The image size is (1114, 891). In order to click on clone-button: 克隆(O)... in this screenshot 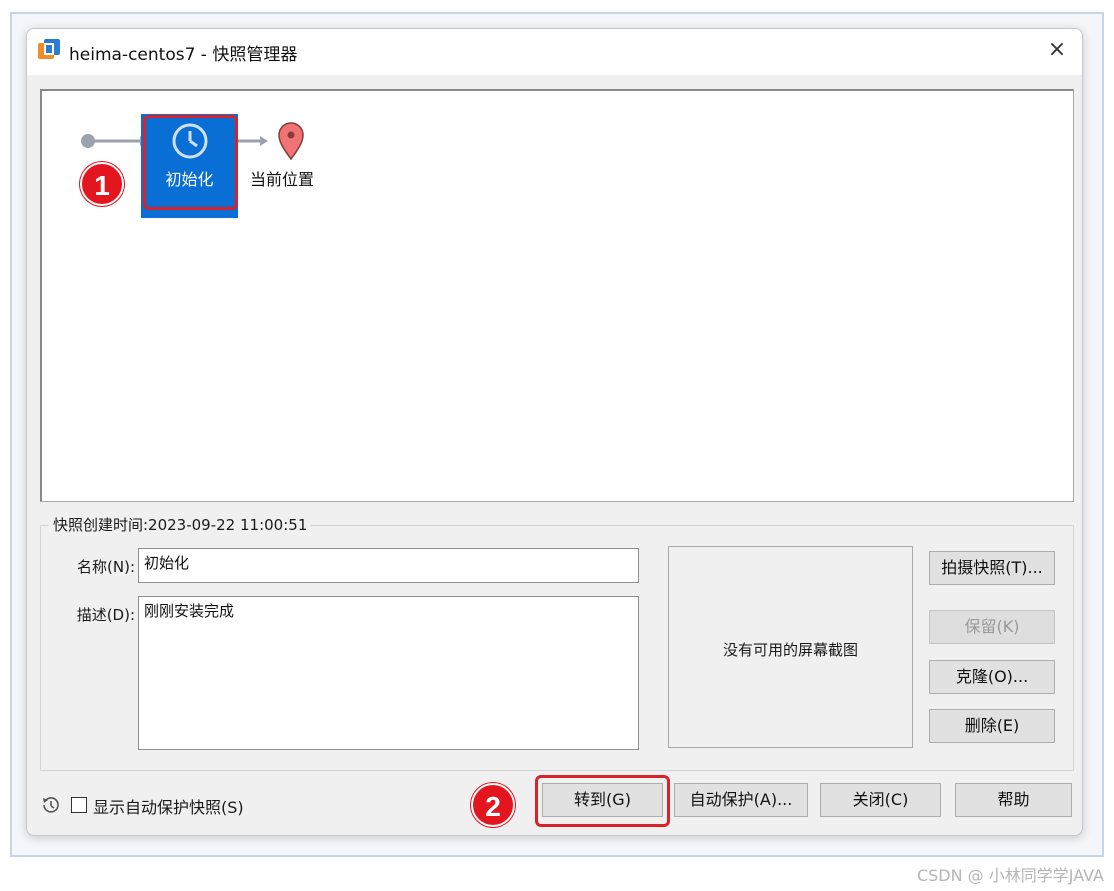, I will do `click(992, 677)`.